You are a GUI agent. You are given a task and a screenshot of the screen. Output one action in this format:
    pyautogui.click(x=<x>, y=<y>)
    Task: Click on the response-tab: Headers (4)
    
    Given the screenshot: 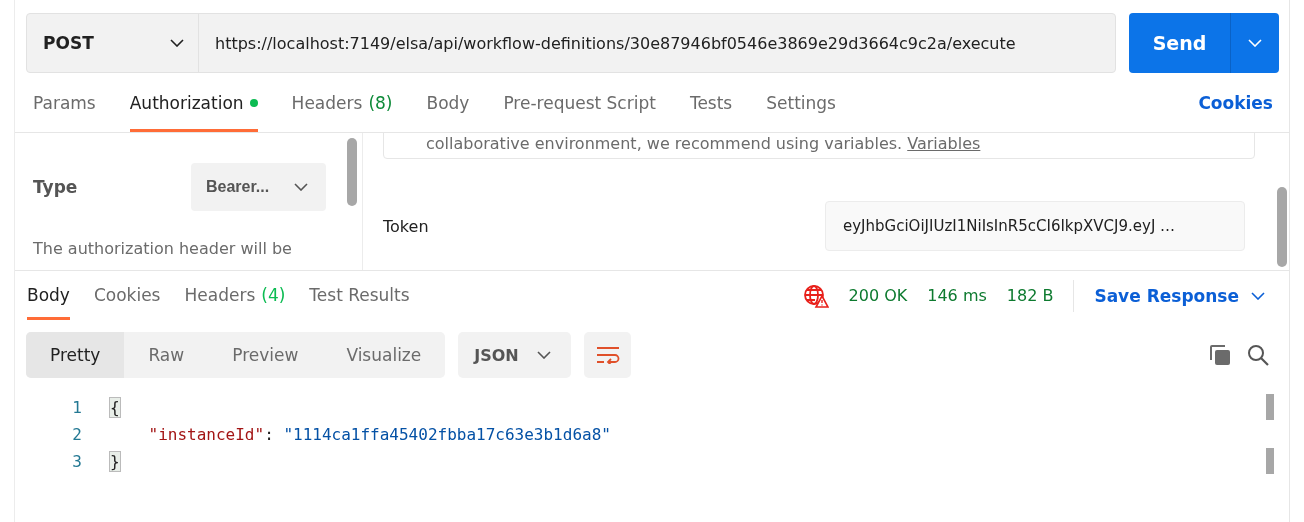 What is the action you would take?
    pyautogui.click(x=235, y=295)
    